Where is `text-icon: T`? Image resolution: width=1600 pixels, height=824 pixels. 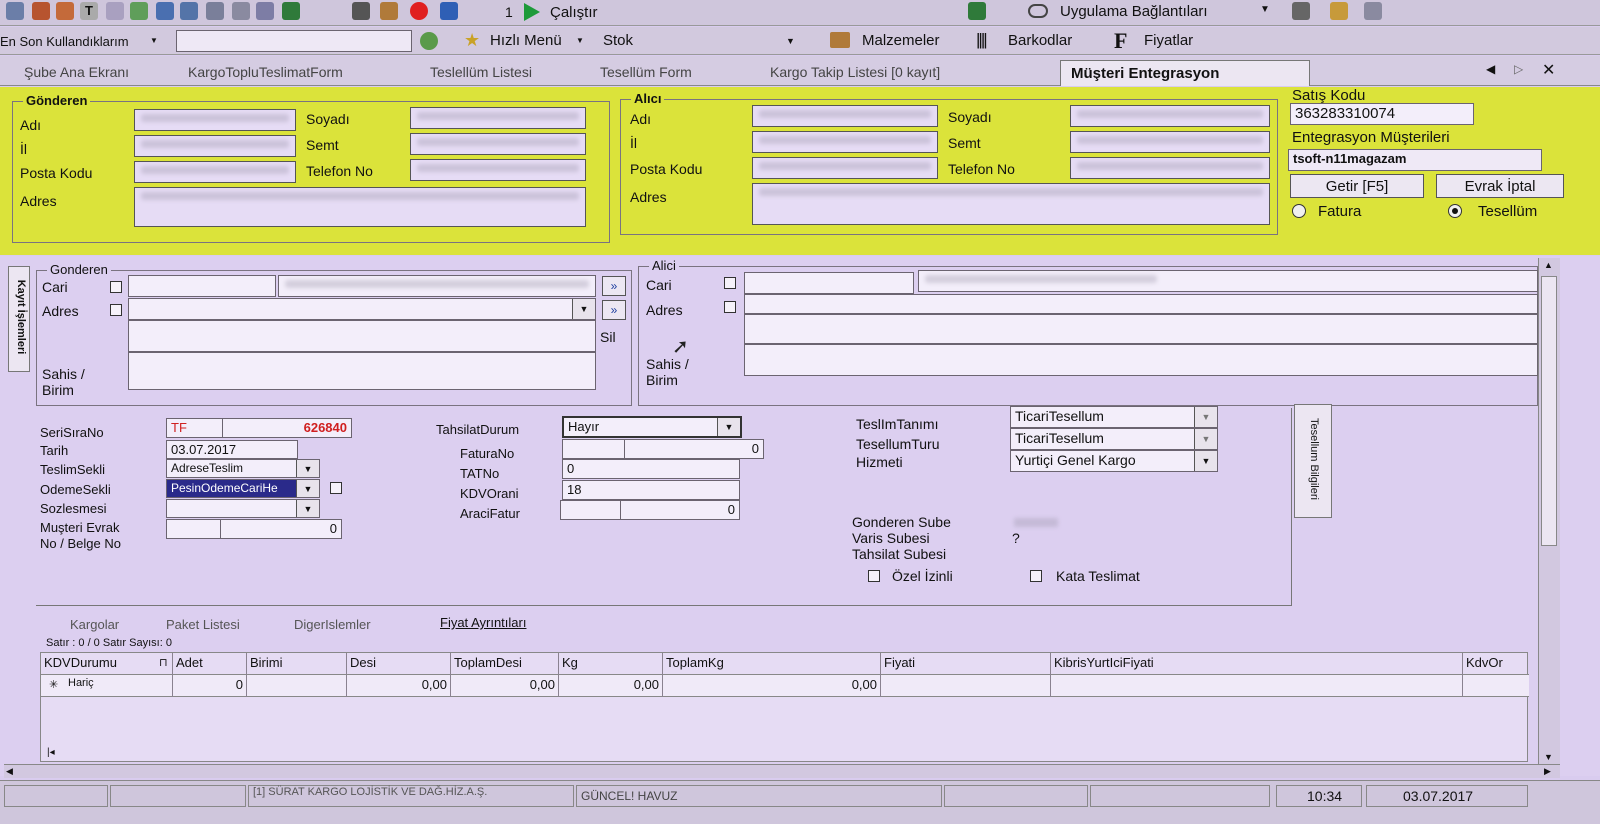 text-icon: T is located at coordinates (89, 11).